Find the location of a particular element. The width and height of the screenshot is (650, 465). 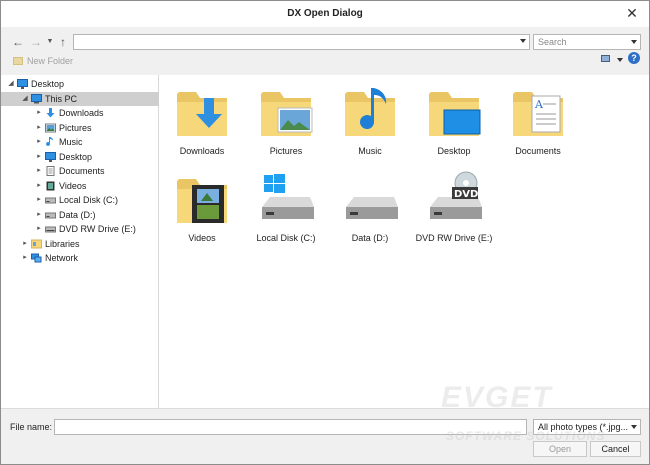

tree-item: ▸ Downloads is located at coordinates (80, 113).